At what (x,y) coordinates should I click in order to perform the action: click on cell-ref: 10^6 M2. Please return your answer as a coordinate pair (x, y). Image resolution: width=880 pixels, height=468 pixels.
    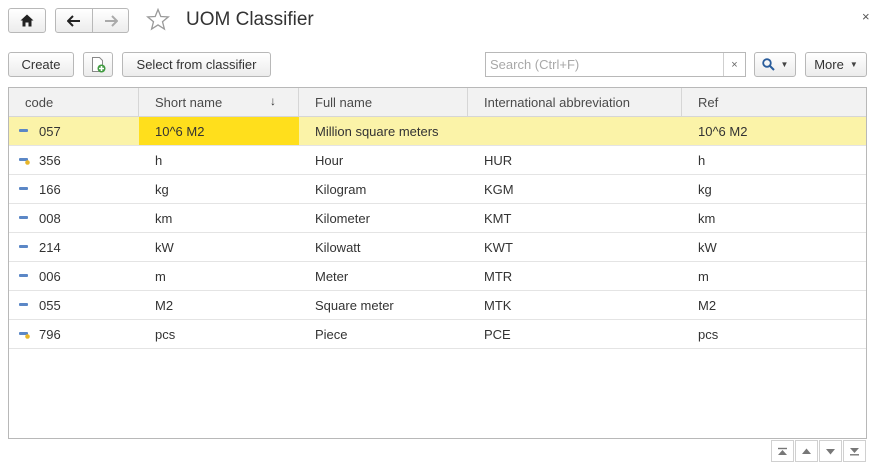
    Looking at the image, I should click on (723, 131).